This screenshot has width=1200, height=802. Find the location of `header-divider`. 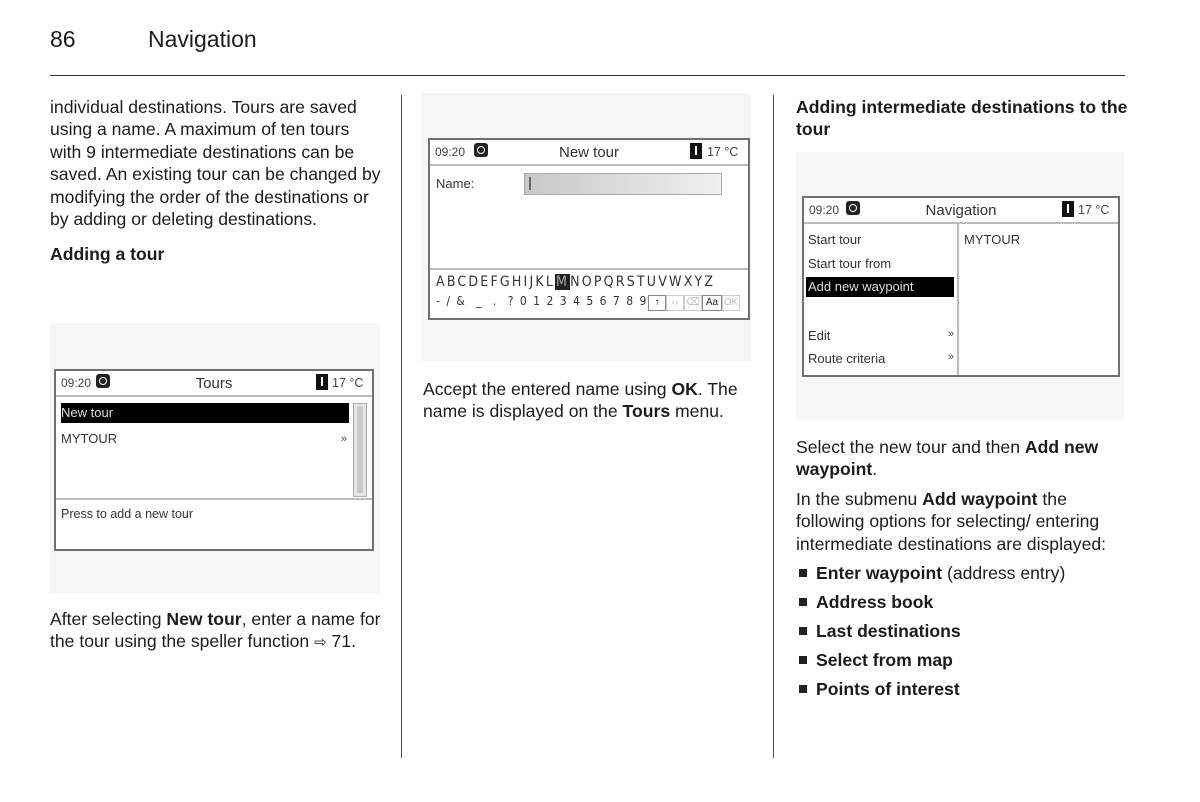

header-divider is located at coordinates (587, 75).